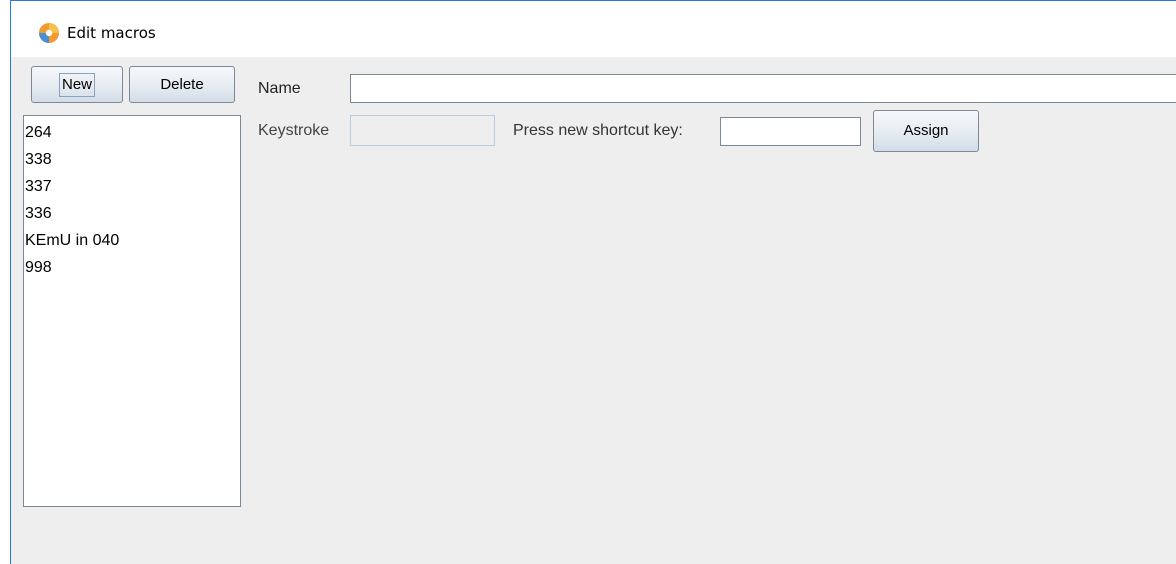 The height and width of the screenshot is (564, 1176). What do you see at coordinates (294, 130) in the screenshot?
I see `keystroke-label: Keystroke` at bounding box center [294, 130].